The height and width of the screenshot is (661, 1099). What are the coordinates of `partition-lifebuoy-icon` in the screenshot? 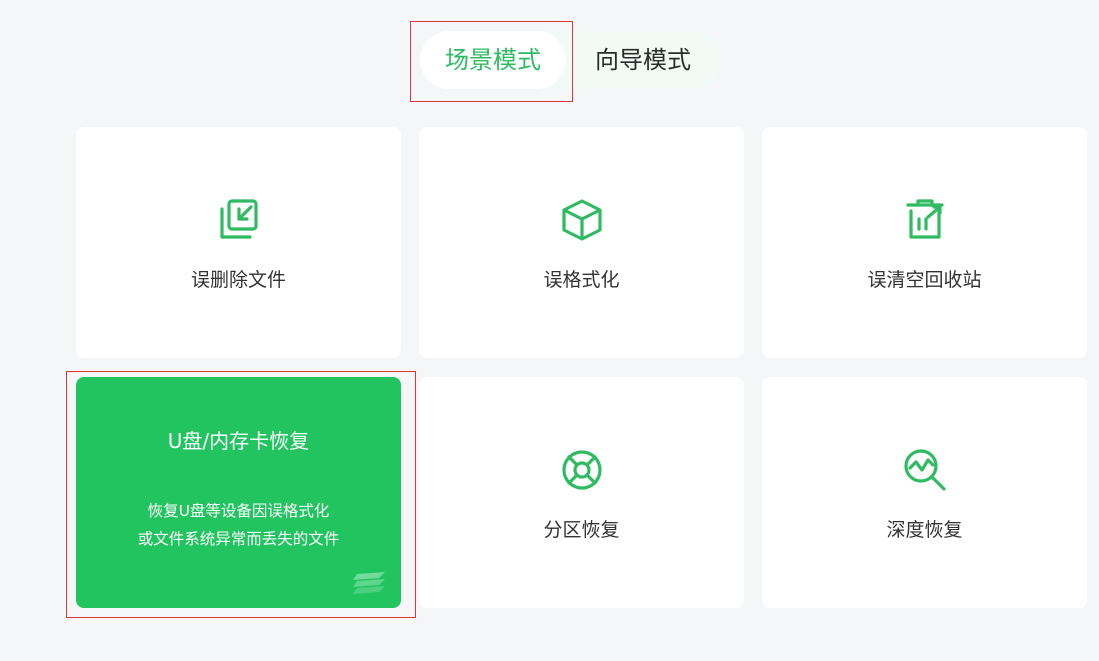 It's located at (582, 470).